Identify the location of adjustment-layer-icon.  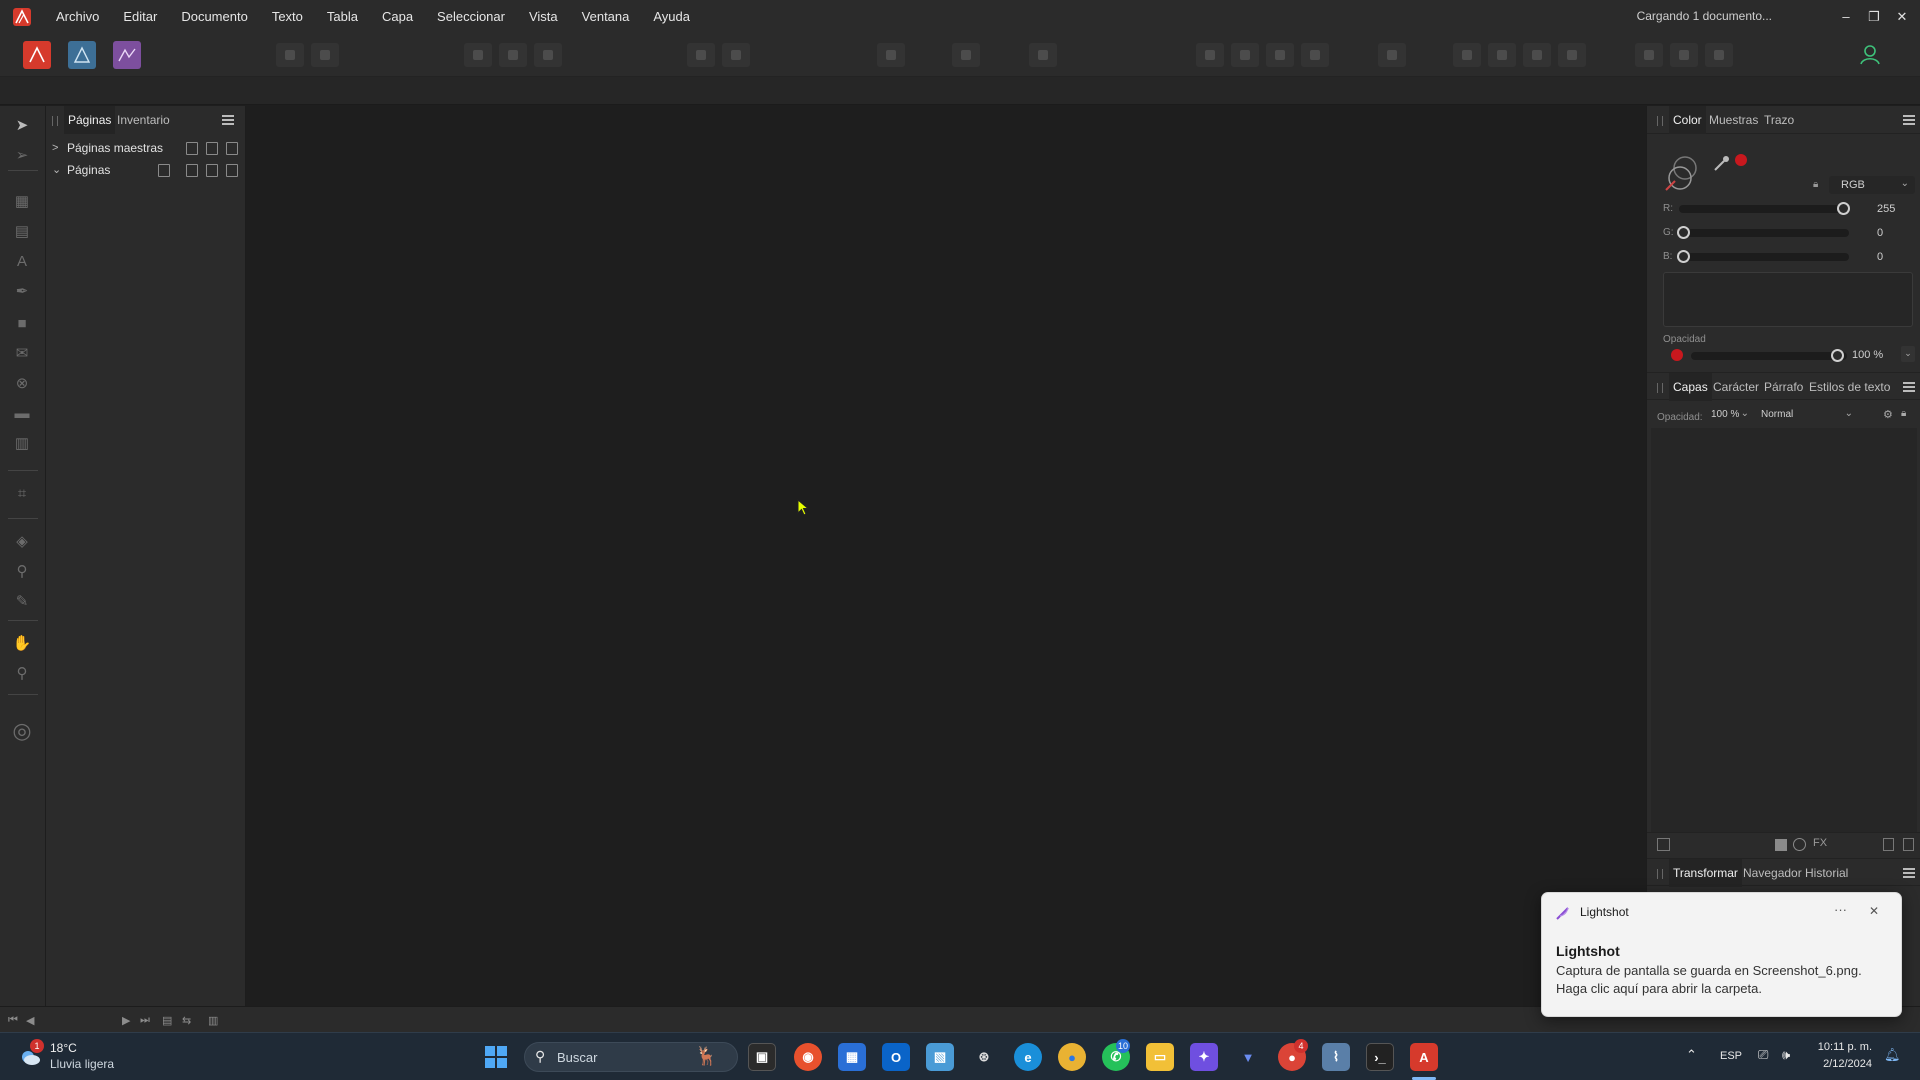
(1799, 844).